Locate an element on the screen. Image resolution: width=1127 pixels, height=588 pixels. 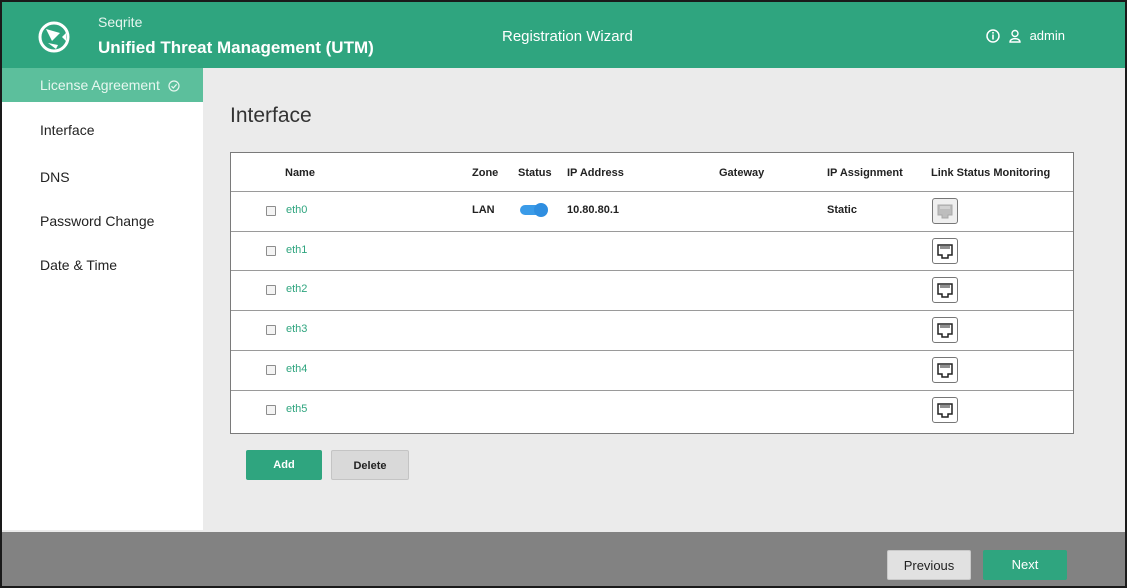
table-row: eth2 is located at coordinates (652, 289).